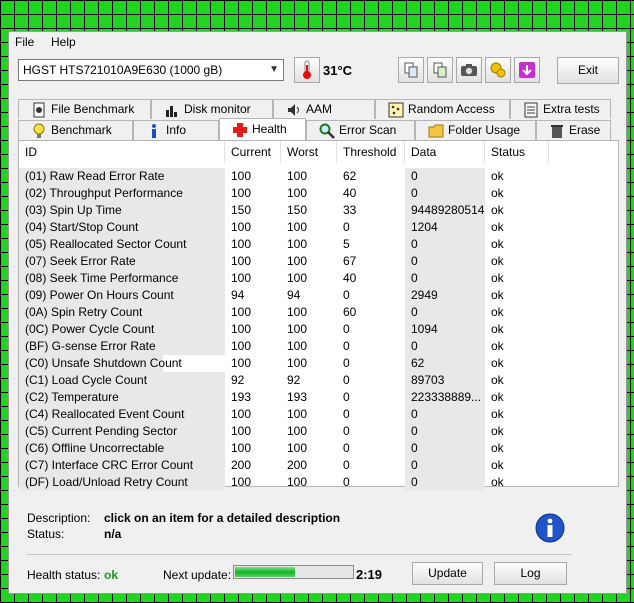 The image size is (634, 603). Describe the element at coordinates (297, 210) in the screenshot. I see `cell-worst: 150` at that location.